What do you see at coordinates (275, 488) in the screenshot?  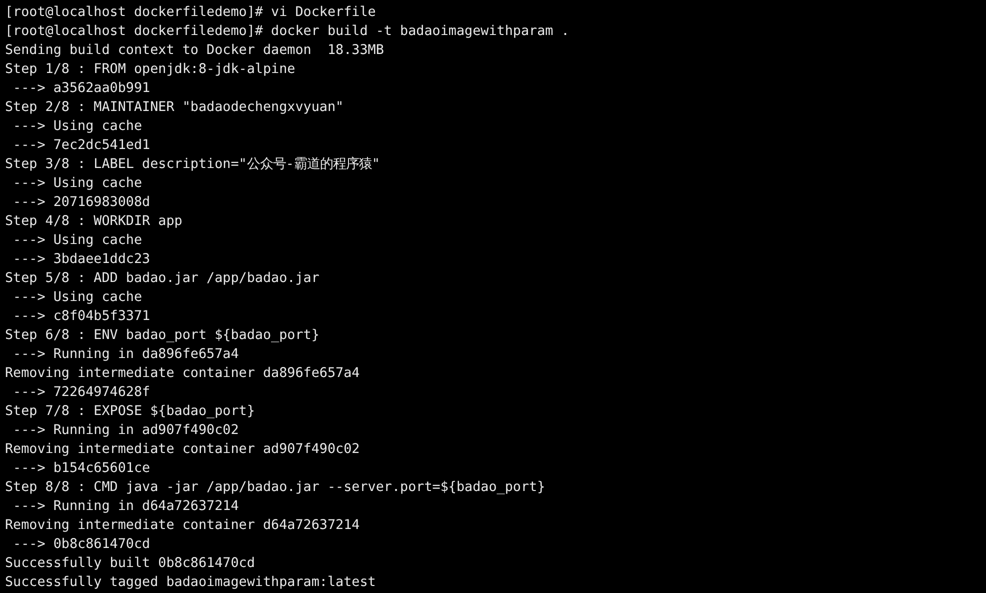 I see `terminal-line: Step 8/8 : CMD java -jar /app/badao.jar --server.port=${badao_port}` at bounding box center [275, 488].